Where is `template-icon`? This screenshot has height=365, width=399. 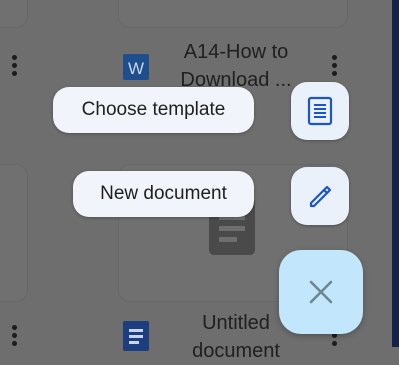
template-icon is located at coordinates (320, 111).